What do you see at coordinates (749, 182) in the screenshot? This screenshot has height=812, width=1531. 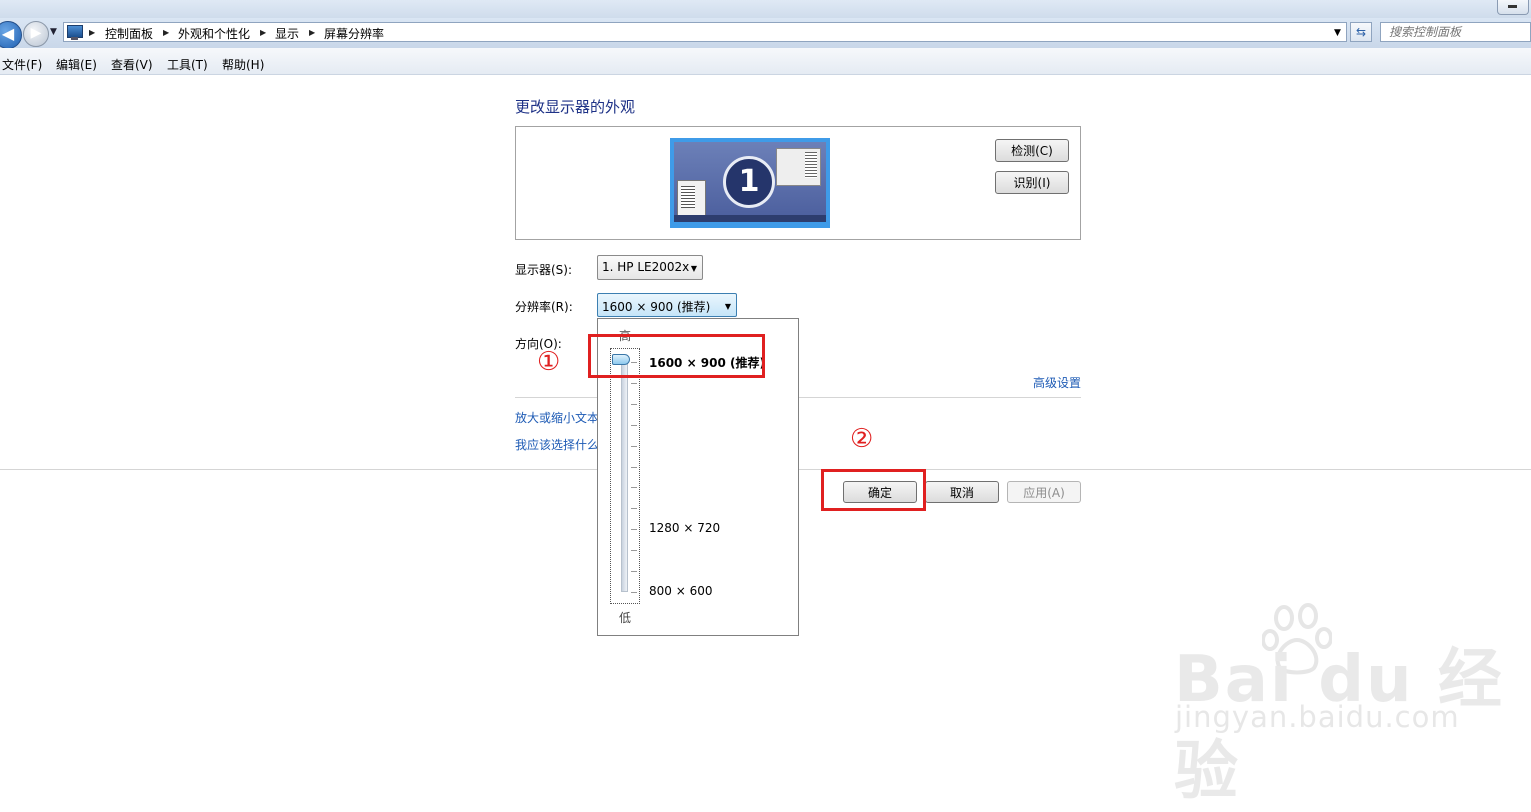 I see `monitor-number-badge: 1` at bounding box center [749, 182].